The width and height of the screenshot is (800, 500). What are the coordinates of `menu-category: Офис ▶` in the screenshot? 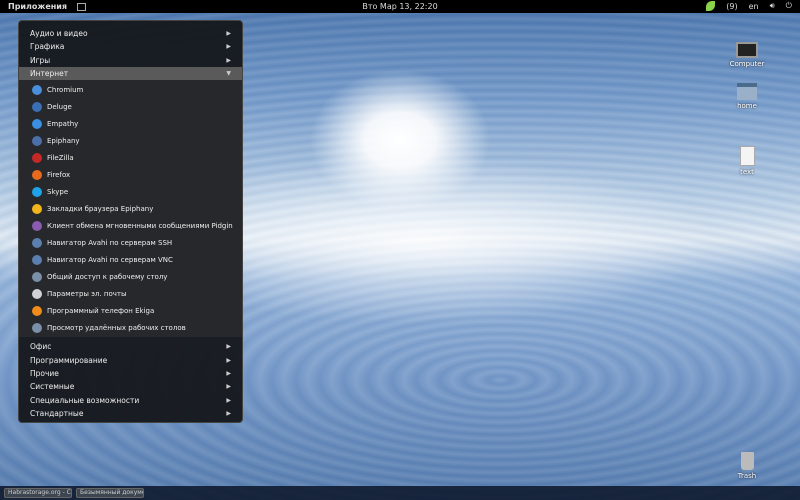 It's located at (130, 346).